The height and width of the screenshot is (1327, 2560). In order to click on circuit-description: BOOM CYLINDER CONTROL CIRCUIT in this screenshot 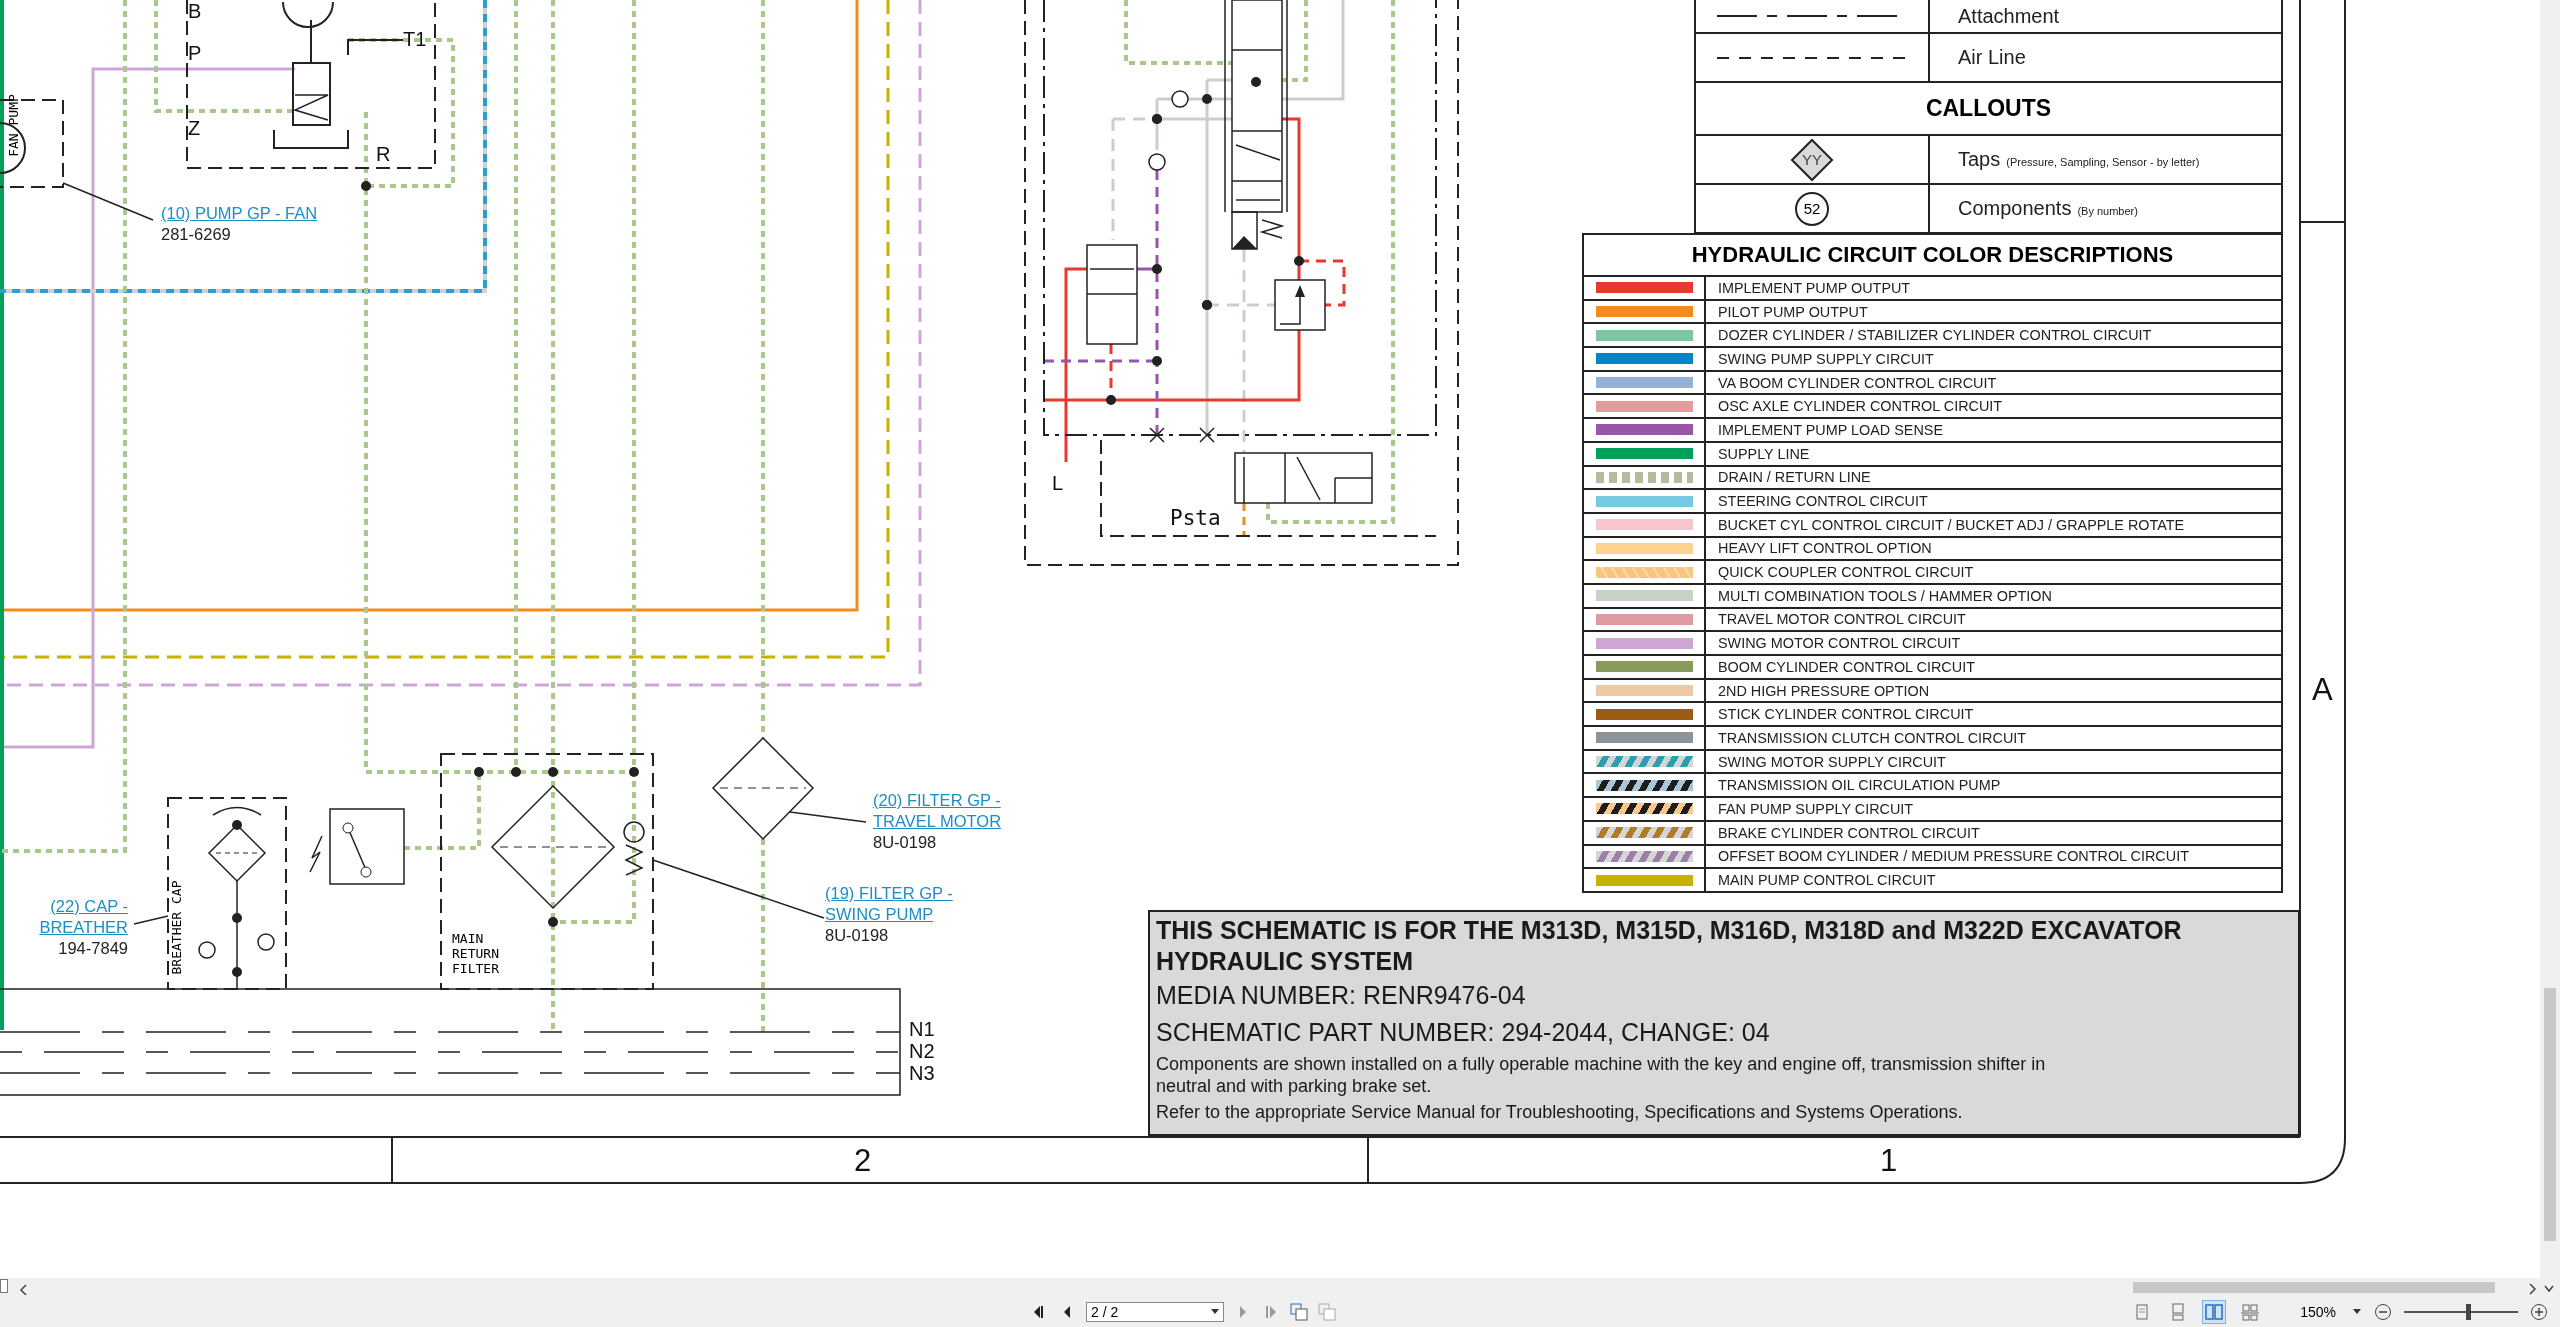, I will do `click(1846, 666)`.